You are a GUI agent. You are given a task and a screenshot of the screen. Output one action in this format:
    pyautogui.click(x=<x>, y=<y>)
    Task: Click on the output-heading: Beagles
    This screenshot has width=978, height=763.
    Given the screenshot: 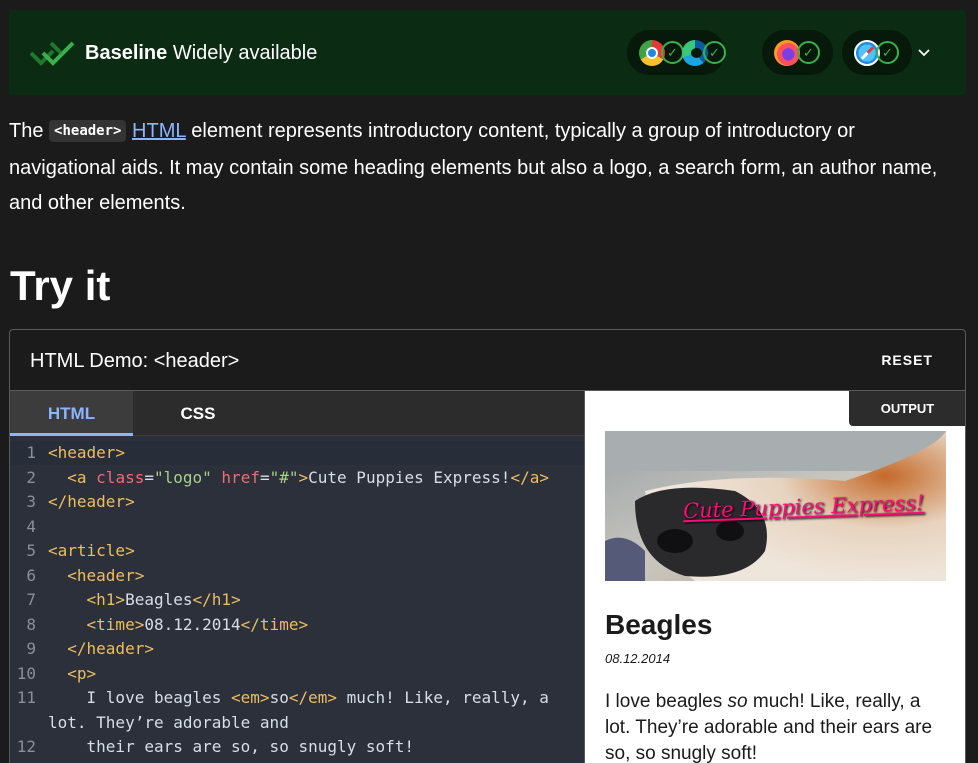 What is the action you would take?
    pyautogui.click(x=659, y=624)
    